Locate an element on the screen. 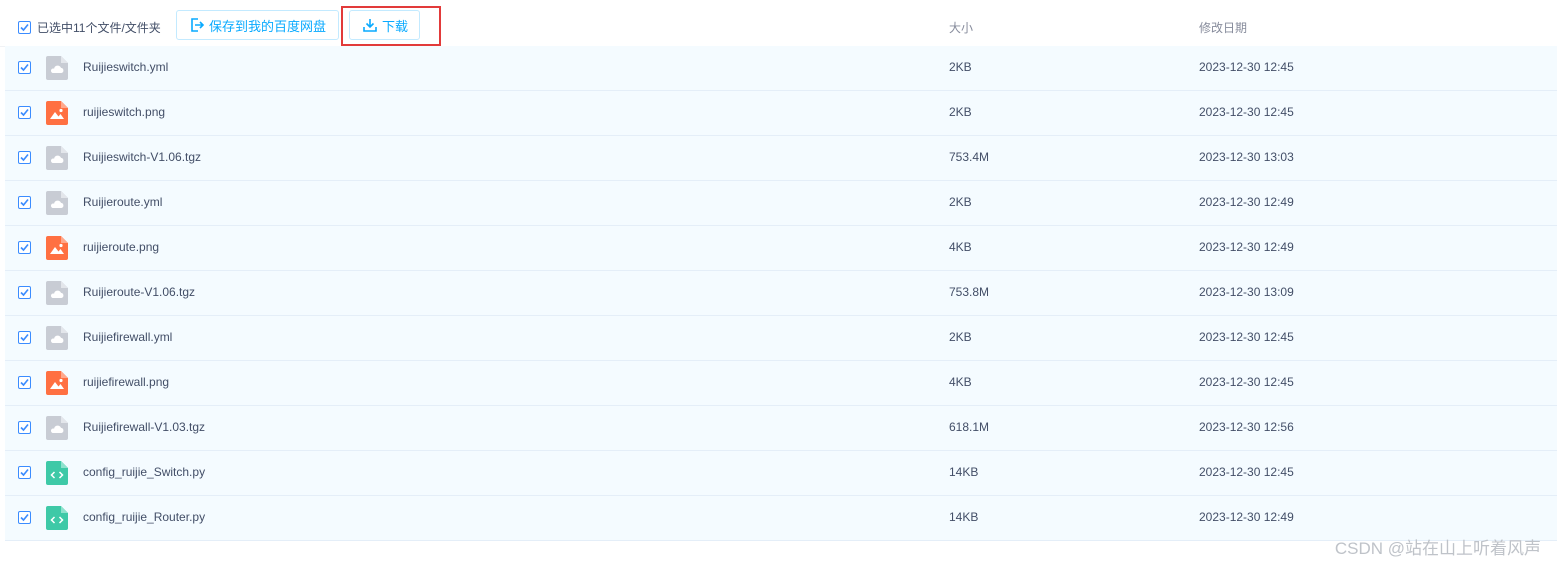 This screenshot has width=1557, height=565. file-name: Ruijieswitch-V1.06.tgz is located at coordinates (142, 157).